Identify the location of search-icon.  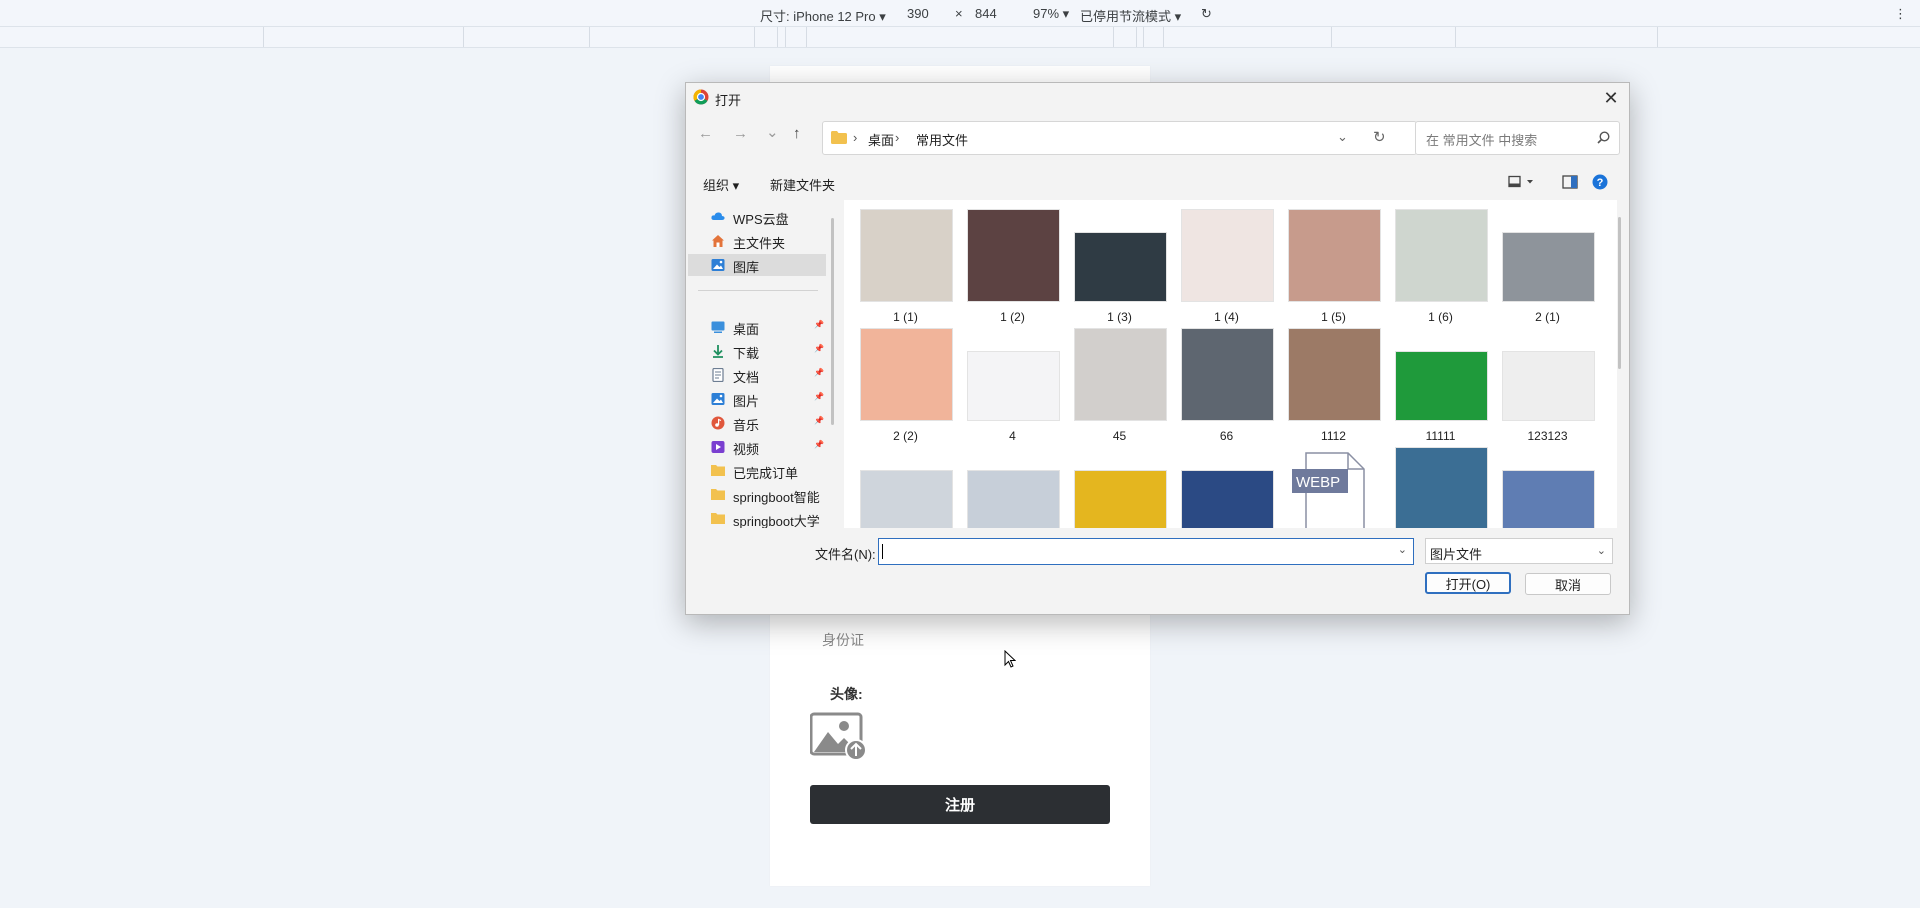
(1603, 137).